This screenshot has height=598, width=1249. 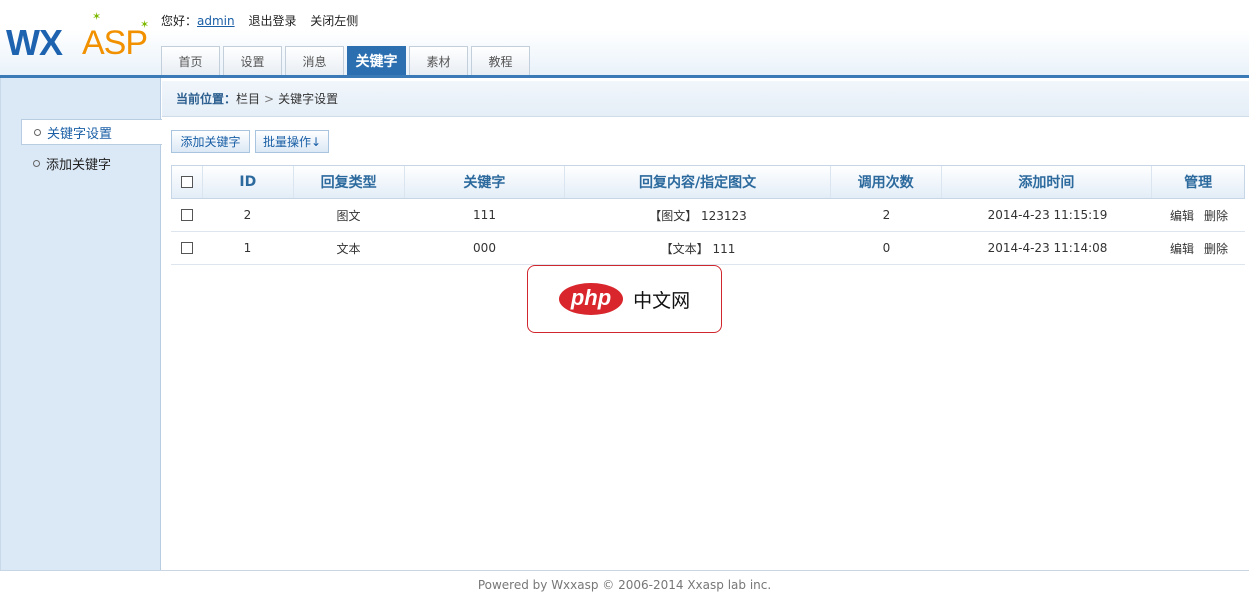 What do you see at coordinates (247, 248) in the screenshot?
I see `cell-id: 1` at bounding box center [247, 248].